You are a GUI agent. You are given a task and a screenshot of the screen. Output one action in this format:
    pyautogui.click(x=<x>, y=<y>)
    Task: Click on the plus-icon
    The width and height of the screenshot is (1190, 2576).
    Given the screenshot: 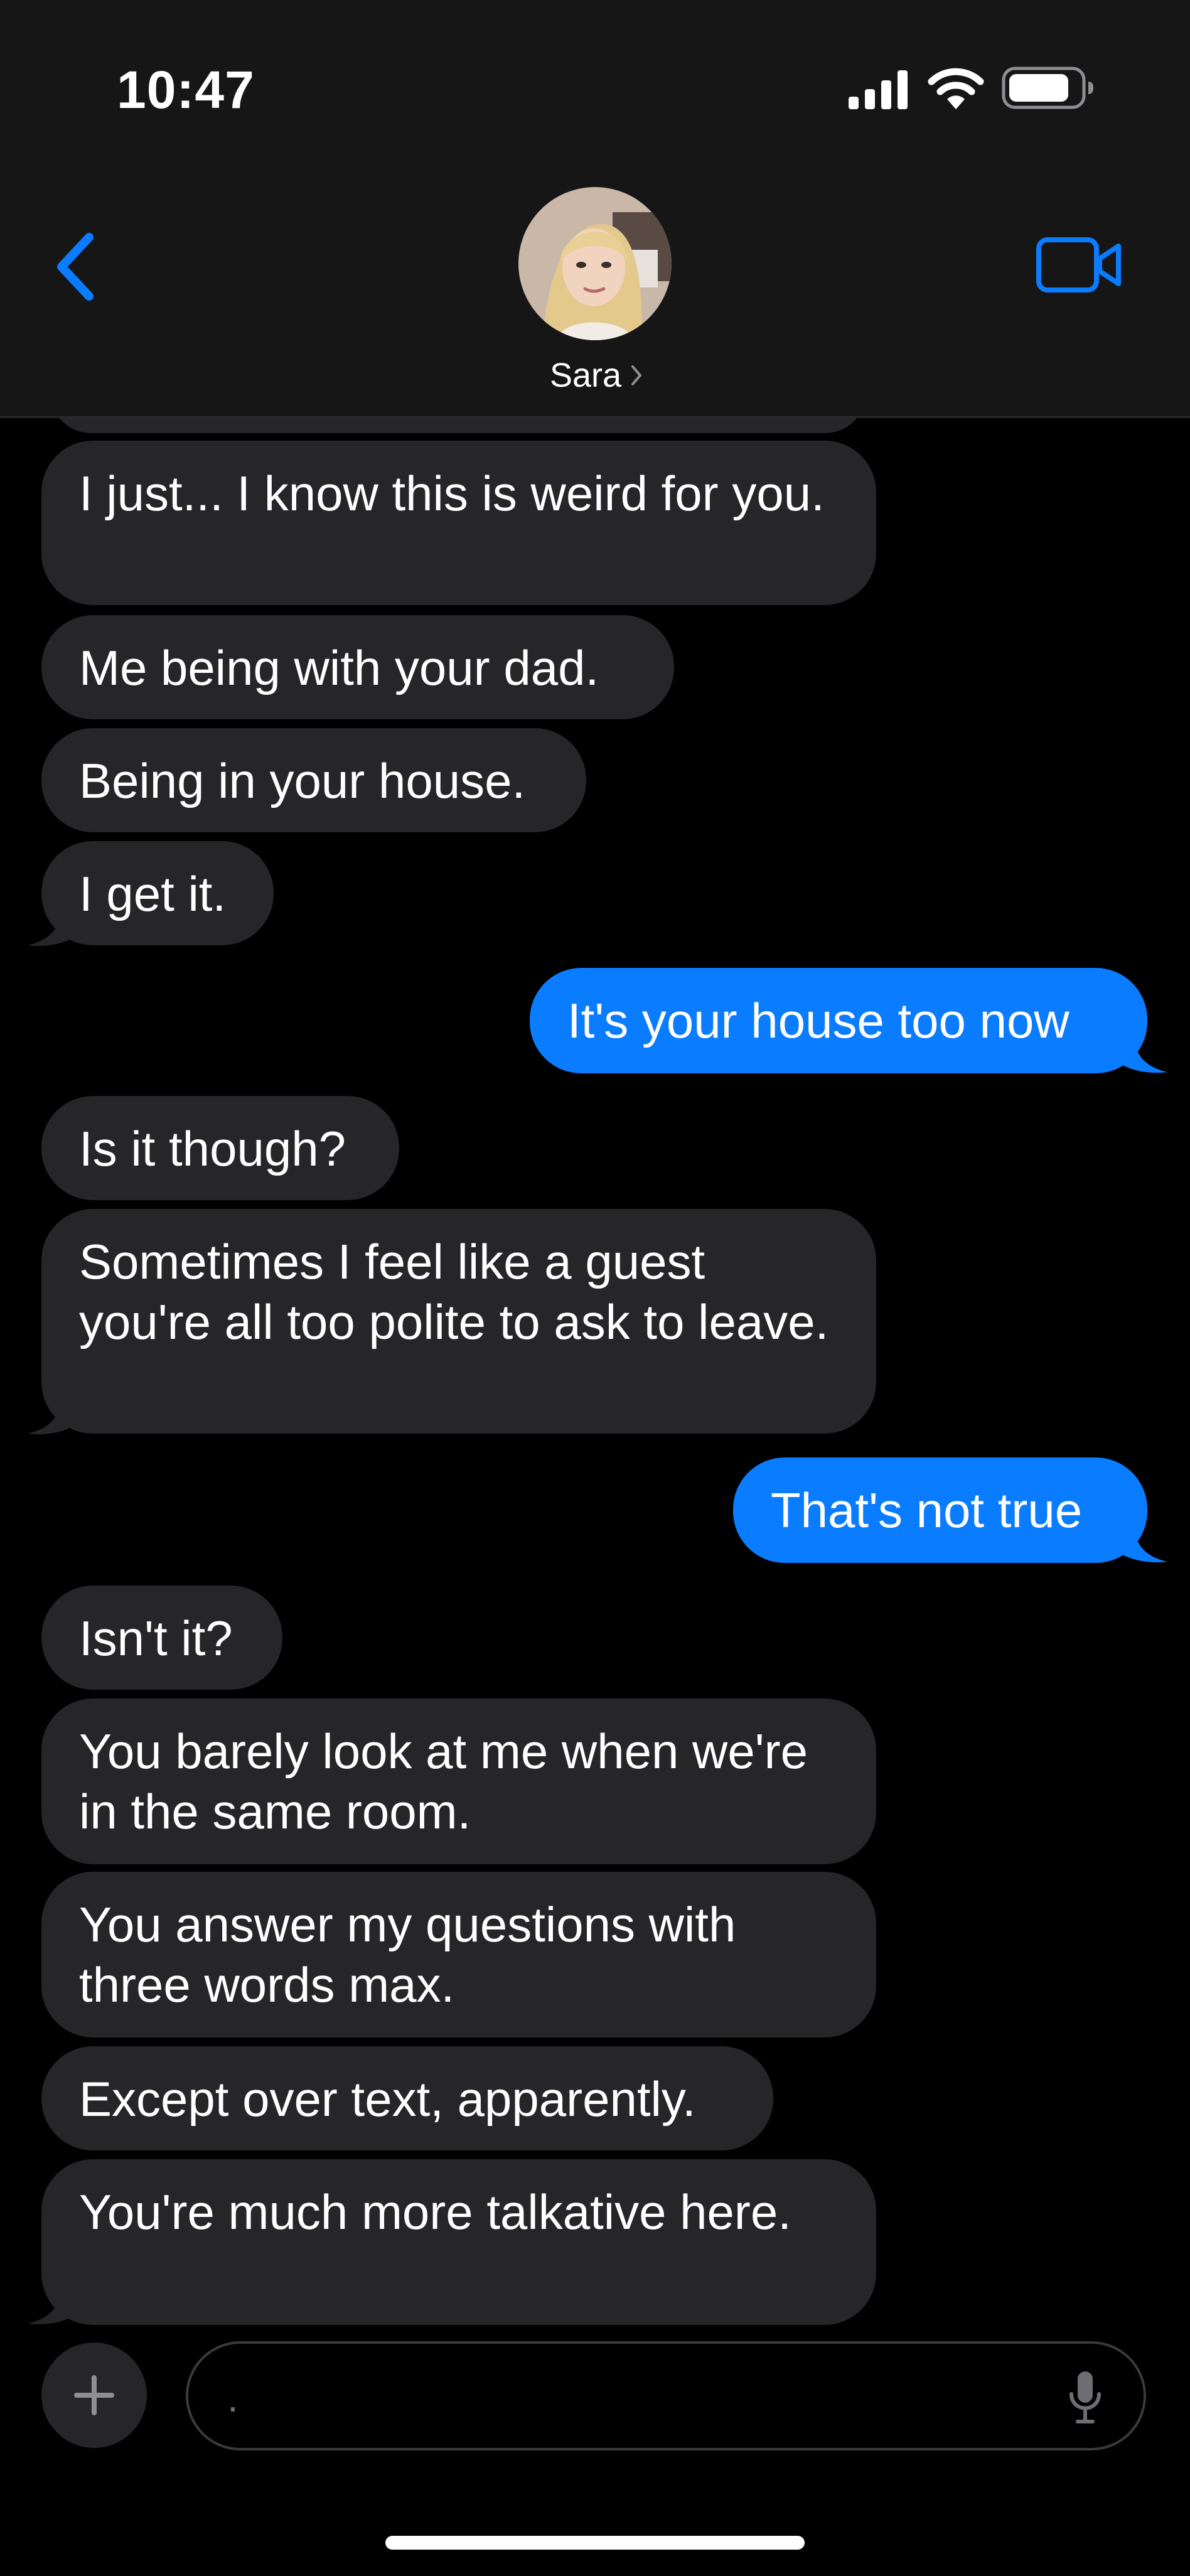 What is the action you would take?
    pyautogui.click(x=94, y=2395)
    